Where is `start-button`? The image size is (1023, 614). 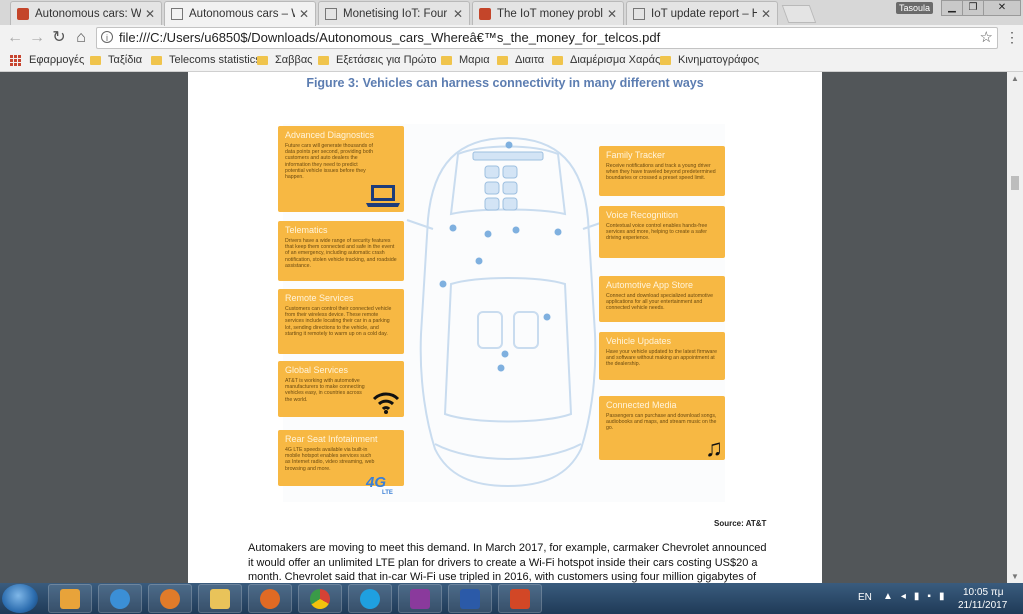
start-button is located at coordinates (20, 598).